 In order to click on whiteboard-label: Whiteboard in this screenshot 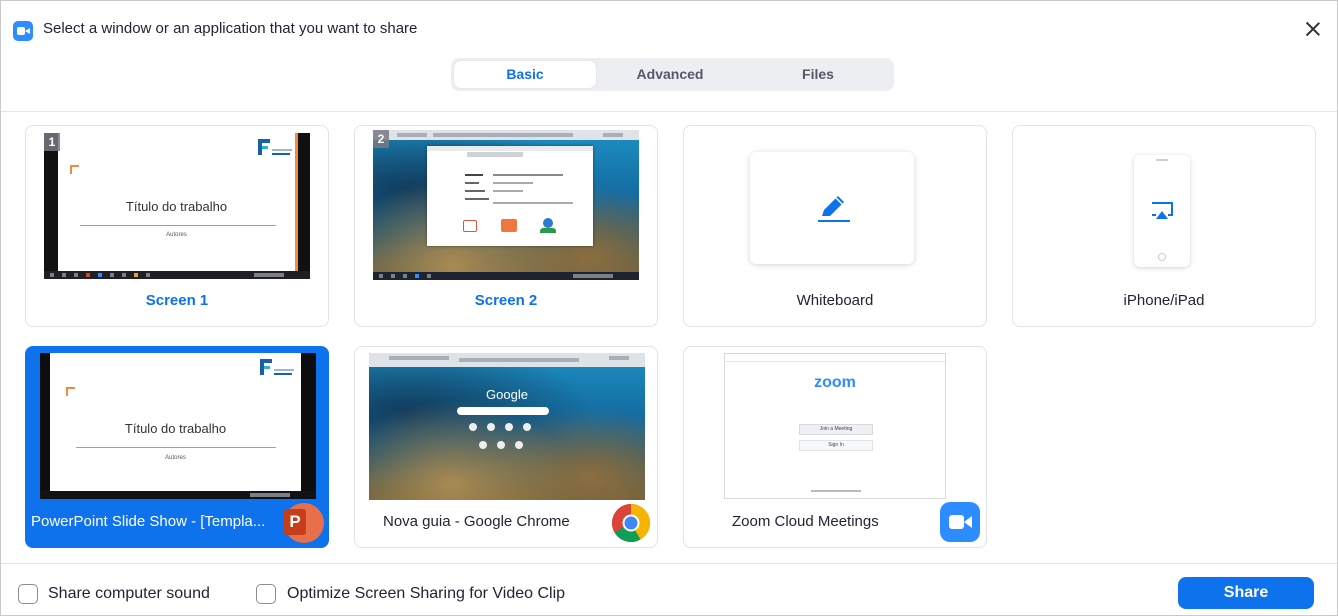, I will do `click(835, 300)`.